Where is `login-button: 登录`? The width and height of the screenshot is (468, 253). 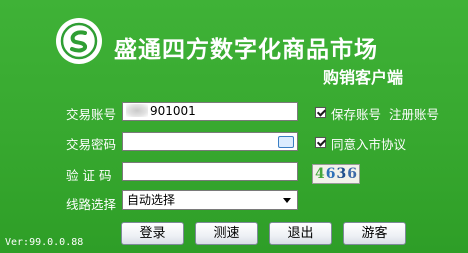
login-button: 登录 is located at coordinates (152, 233).